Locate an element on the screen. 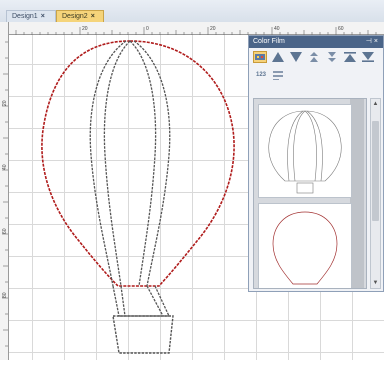 The image size is (384, 365). vertical-ruler-ticks: 20 40 60 80 is located at coordinates (5, 194).